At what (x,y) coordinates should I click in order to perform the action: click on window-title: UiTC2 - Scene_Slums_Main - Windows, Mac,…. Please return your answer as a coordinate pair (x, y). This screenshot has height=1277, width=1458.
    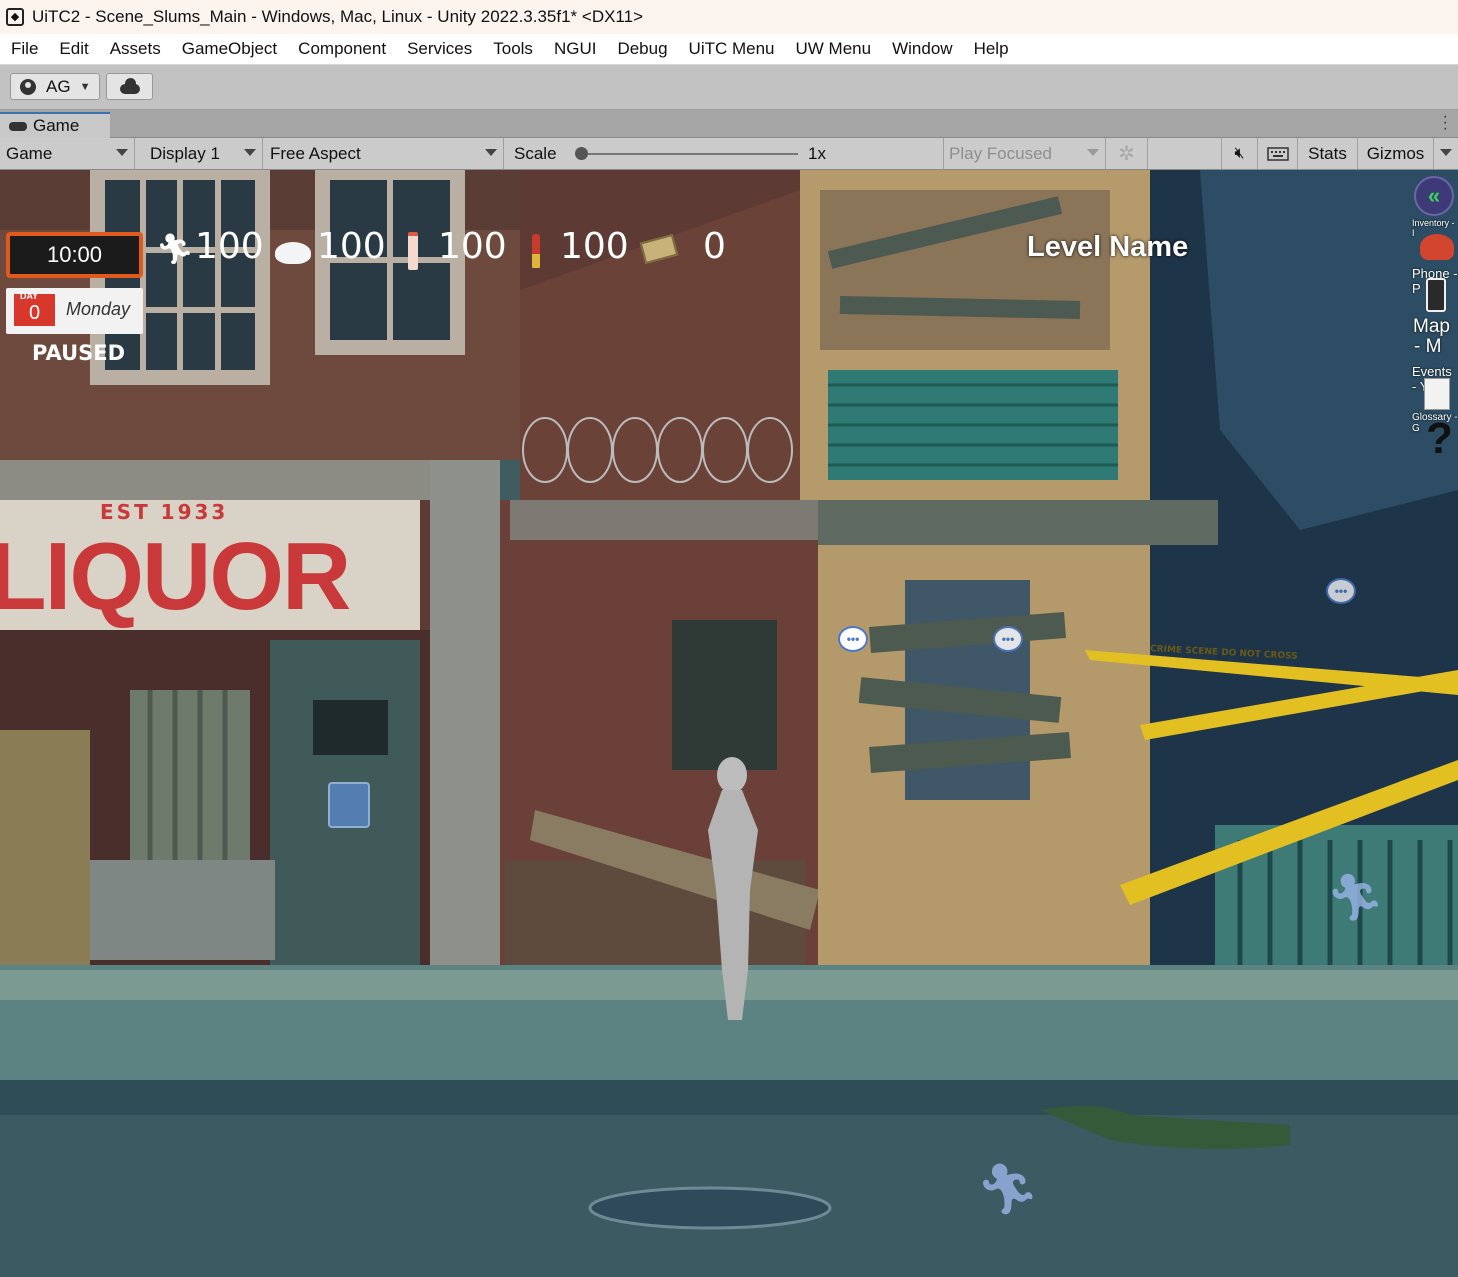
    Looking at the image, I should click on (338, 16).